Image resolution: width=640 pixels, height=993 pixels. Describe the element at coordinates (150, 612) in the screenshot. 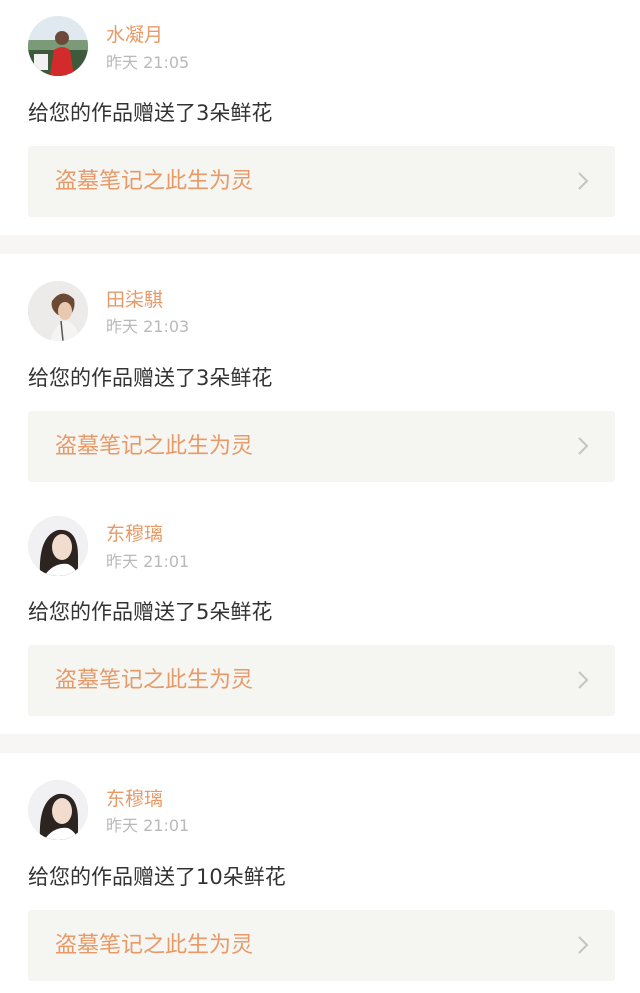

I see `gift-message: 给您的作品赠送了5朵鲜花` at that location.